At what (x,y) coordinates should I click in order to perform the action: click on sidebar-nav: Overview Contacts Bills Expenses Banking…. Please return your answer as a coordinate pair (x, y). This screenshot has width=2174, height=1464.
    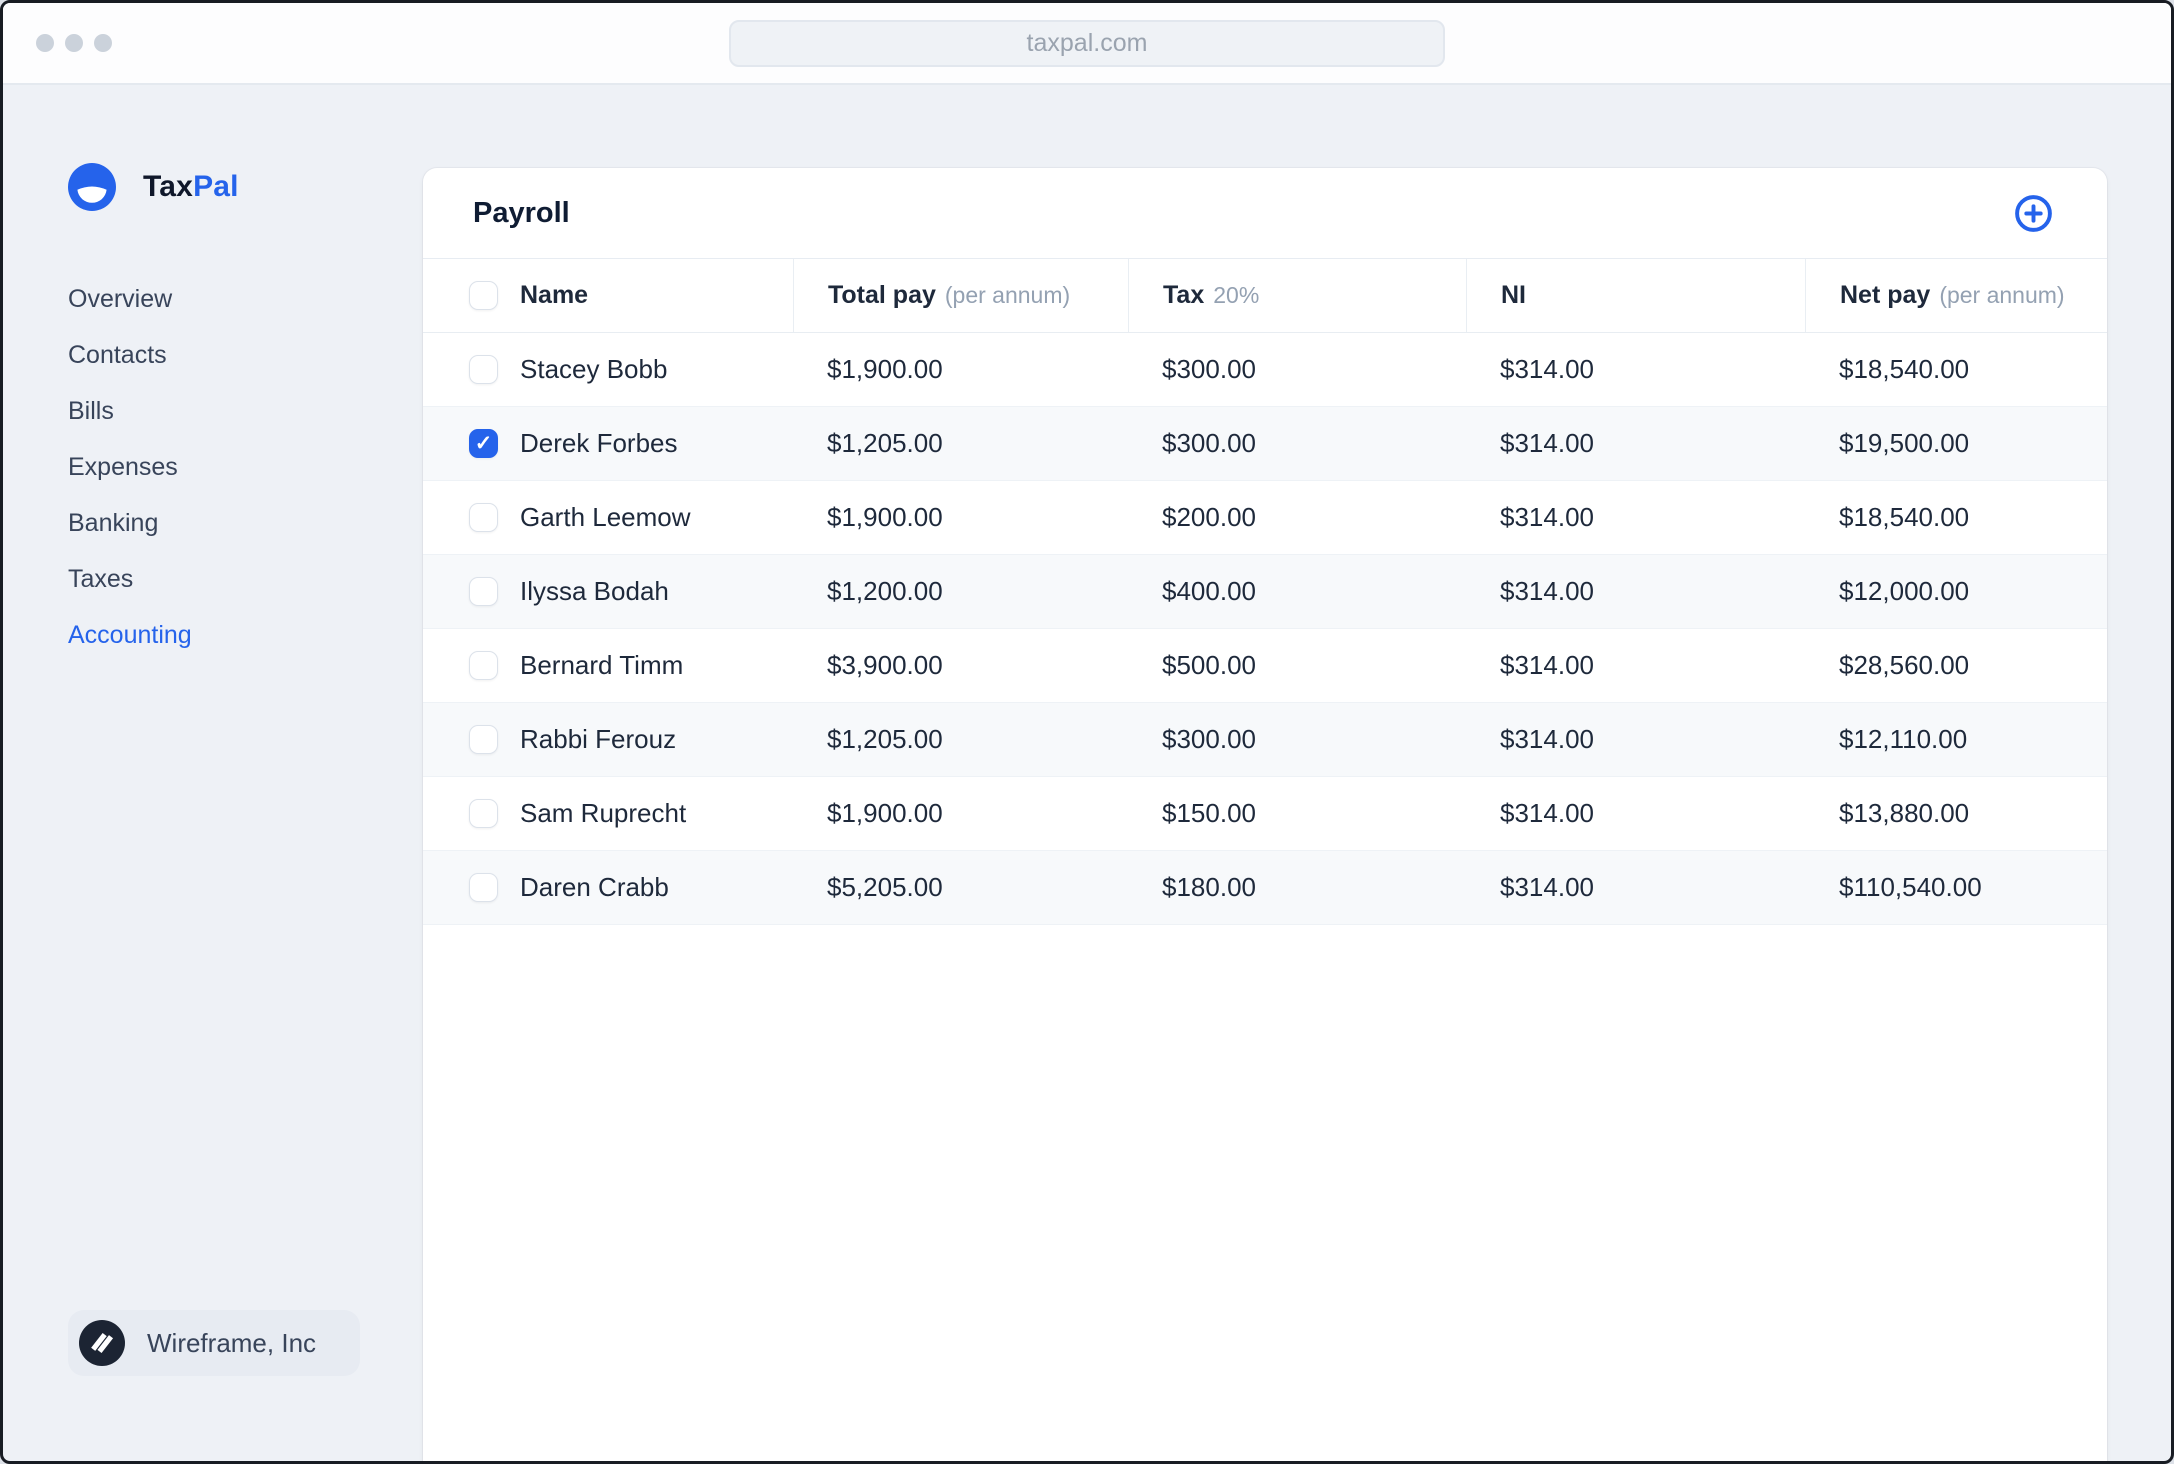
    Looking at the image, I should click on (245, 467).